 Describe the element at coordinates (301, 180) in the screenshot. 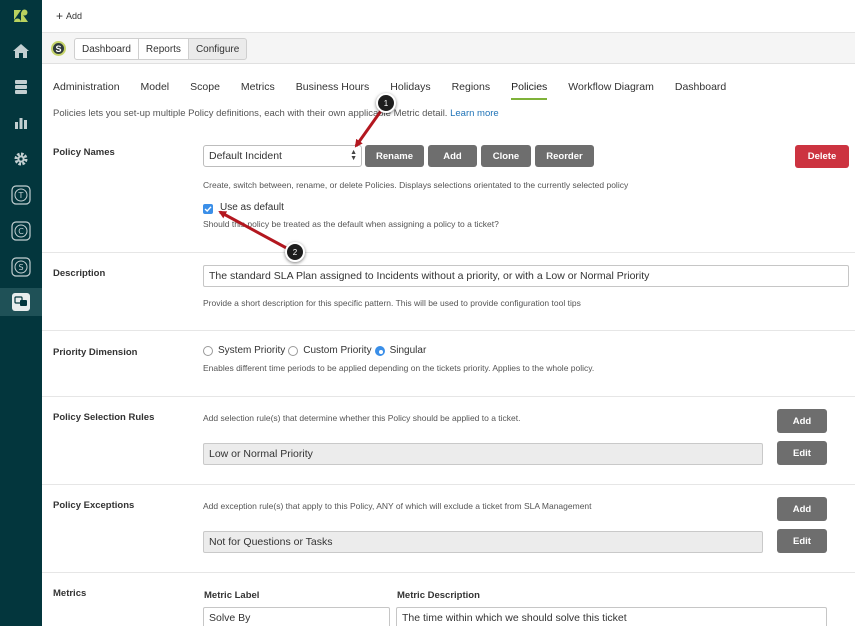

I see `callout-arrows` at that location.